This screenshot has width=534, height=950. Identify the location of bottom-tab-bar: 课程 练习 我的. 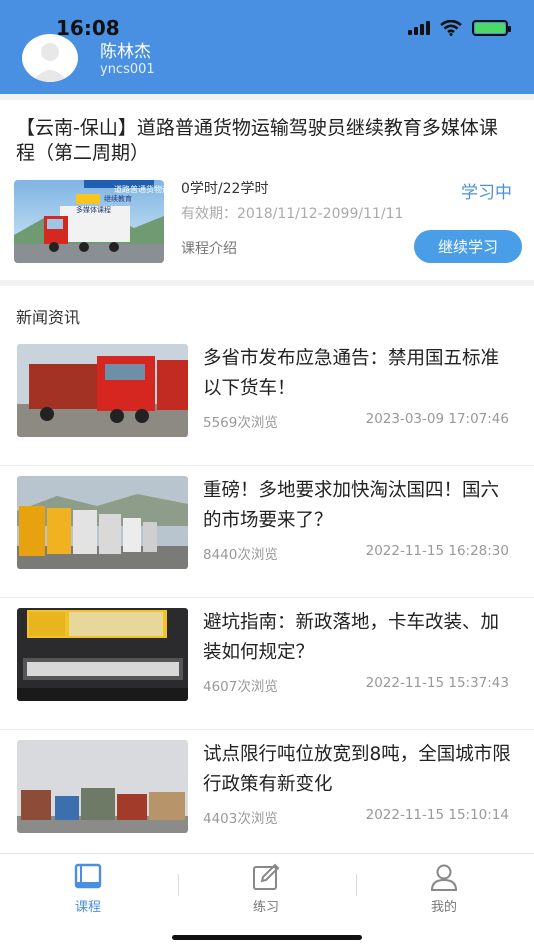
(267, 901).